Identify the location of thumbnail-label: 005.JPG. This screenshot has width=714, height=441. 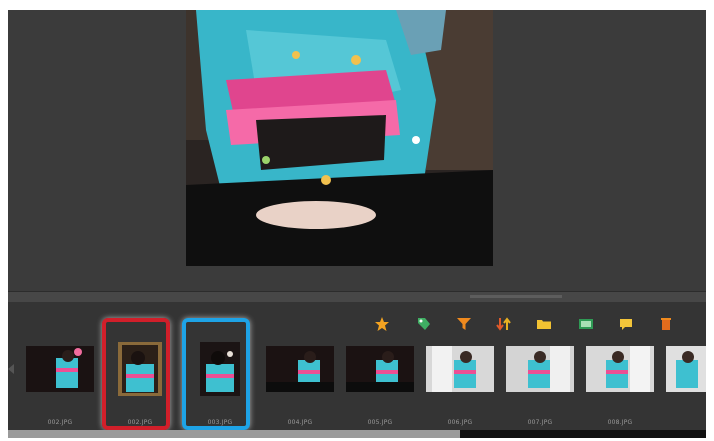
(380, 422).